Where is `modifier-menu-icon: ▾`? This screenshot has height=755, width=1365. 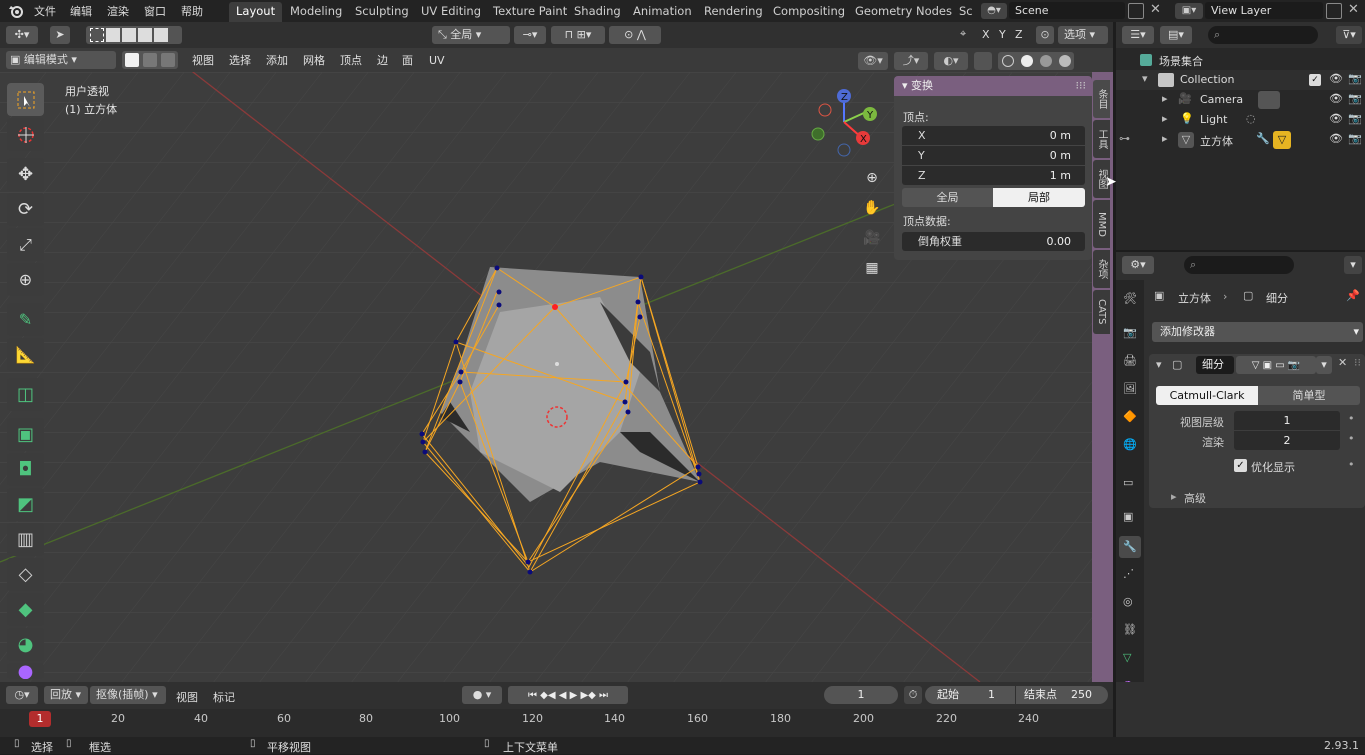 modifier-menu-icon: ▾ is located at coordinates (1324, 365).